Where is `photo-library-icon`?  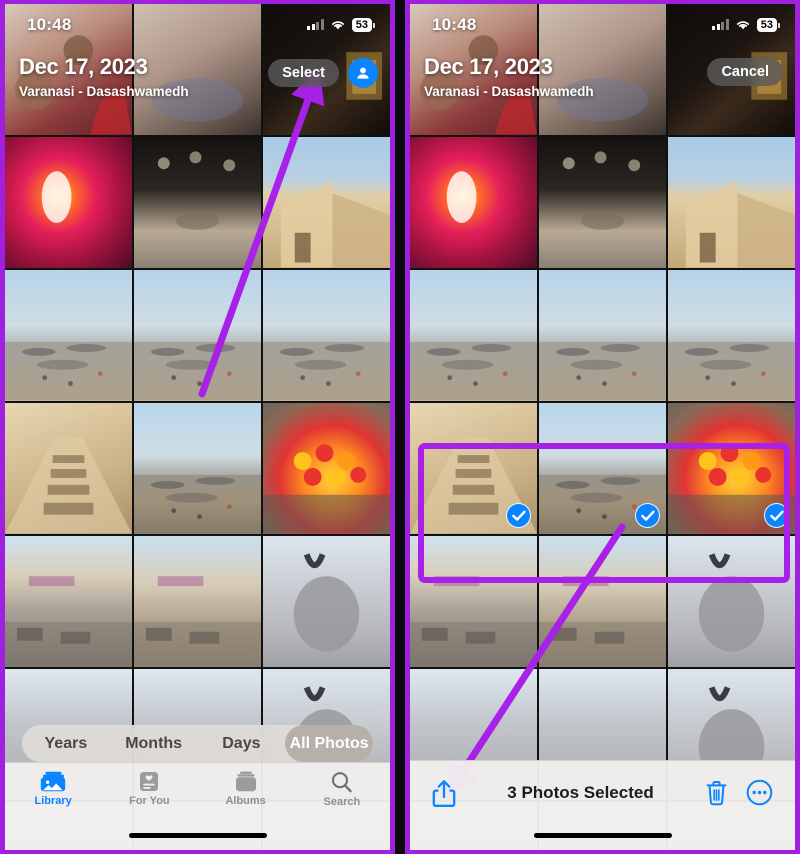 photo-library-icon is located at coordinates (53, 781).